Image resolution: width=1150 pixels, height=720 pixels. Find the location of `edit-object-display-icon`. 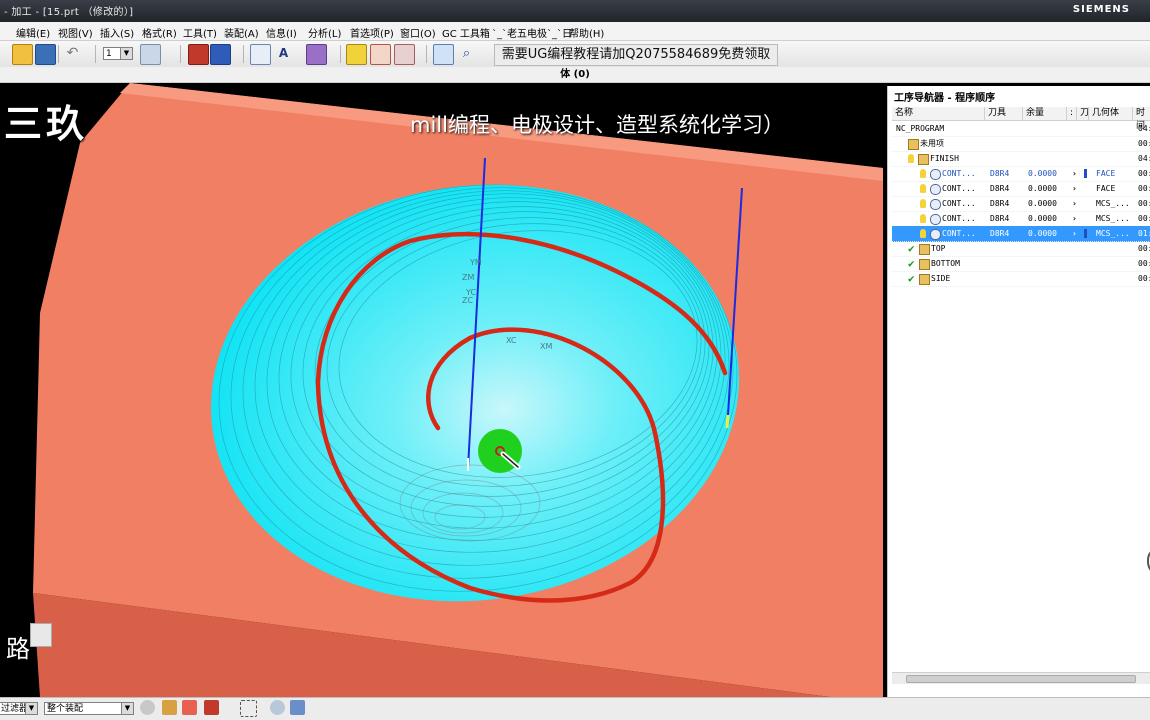

edit-object-display-icon is located at coordinates (198, 54).